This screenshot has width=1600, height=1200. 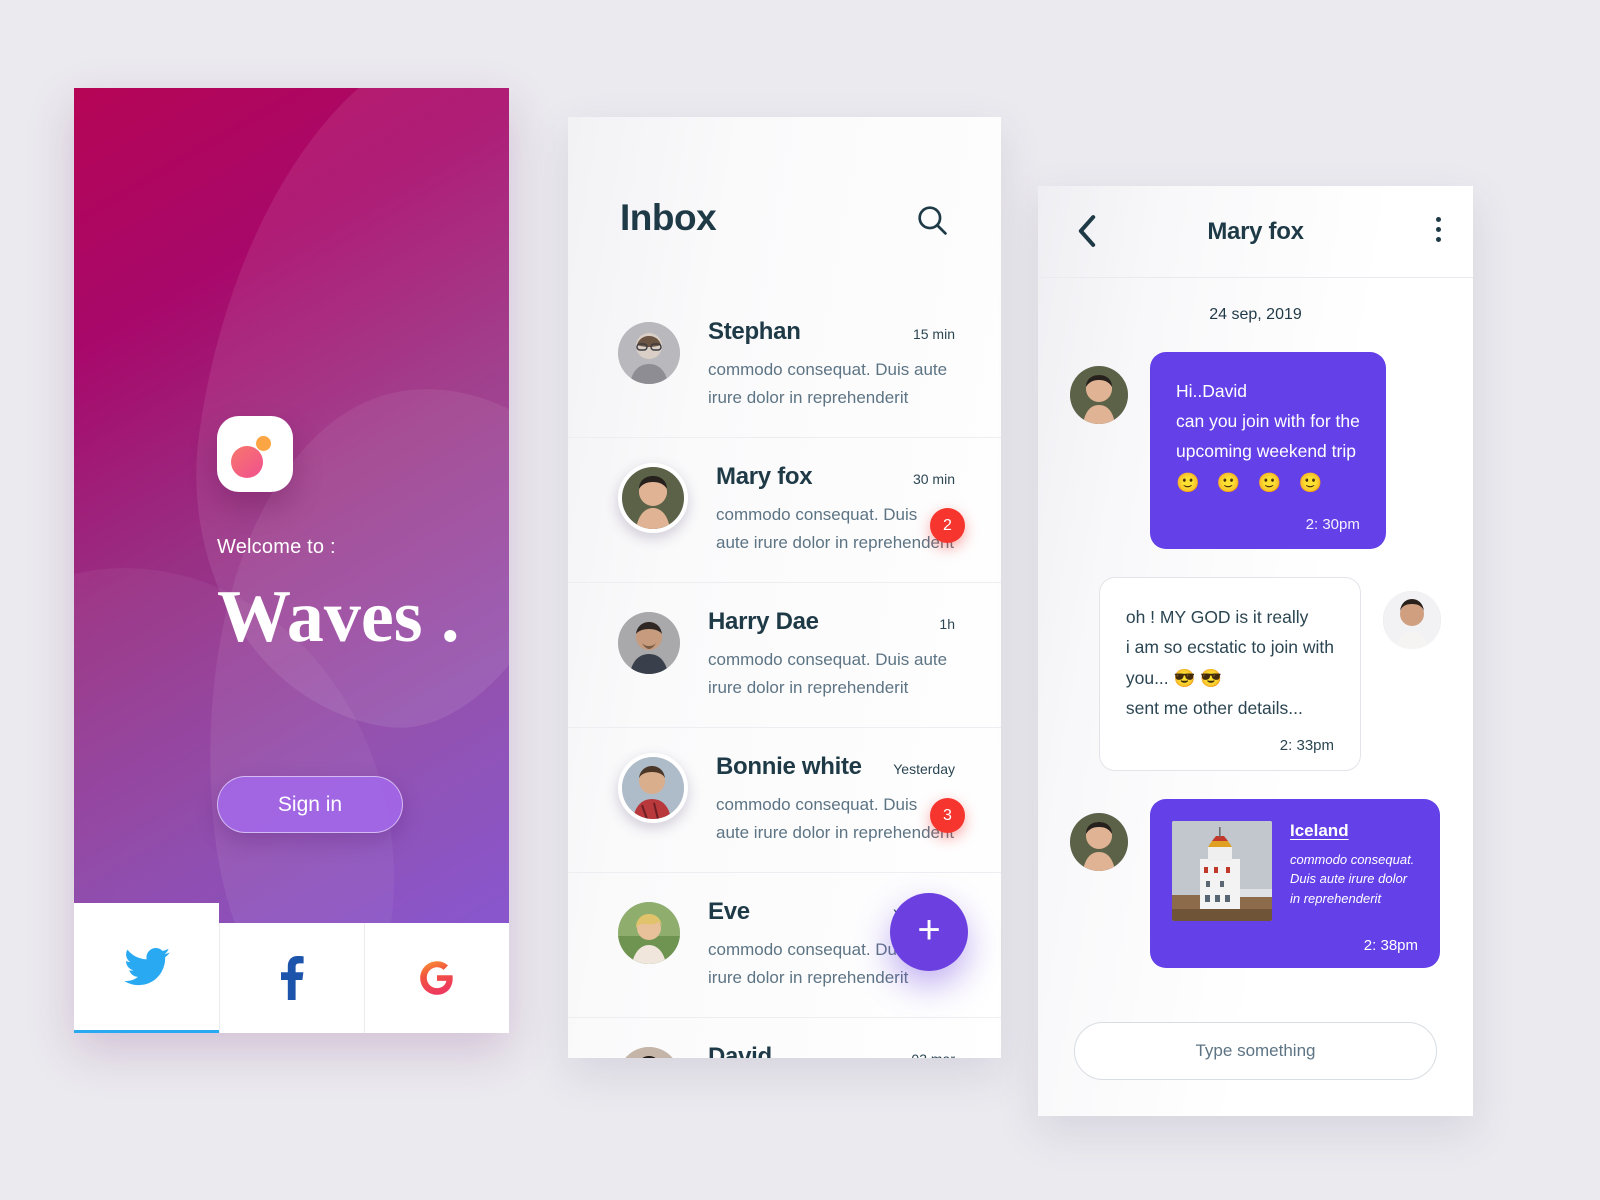 I want to click on inbox-header: Inbox, so click(x=784, y=205).